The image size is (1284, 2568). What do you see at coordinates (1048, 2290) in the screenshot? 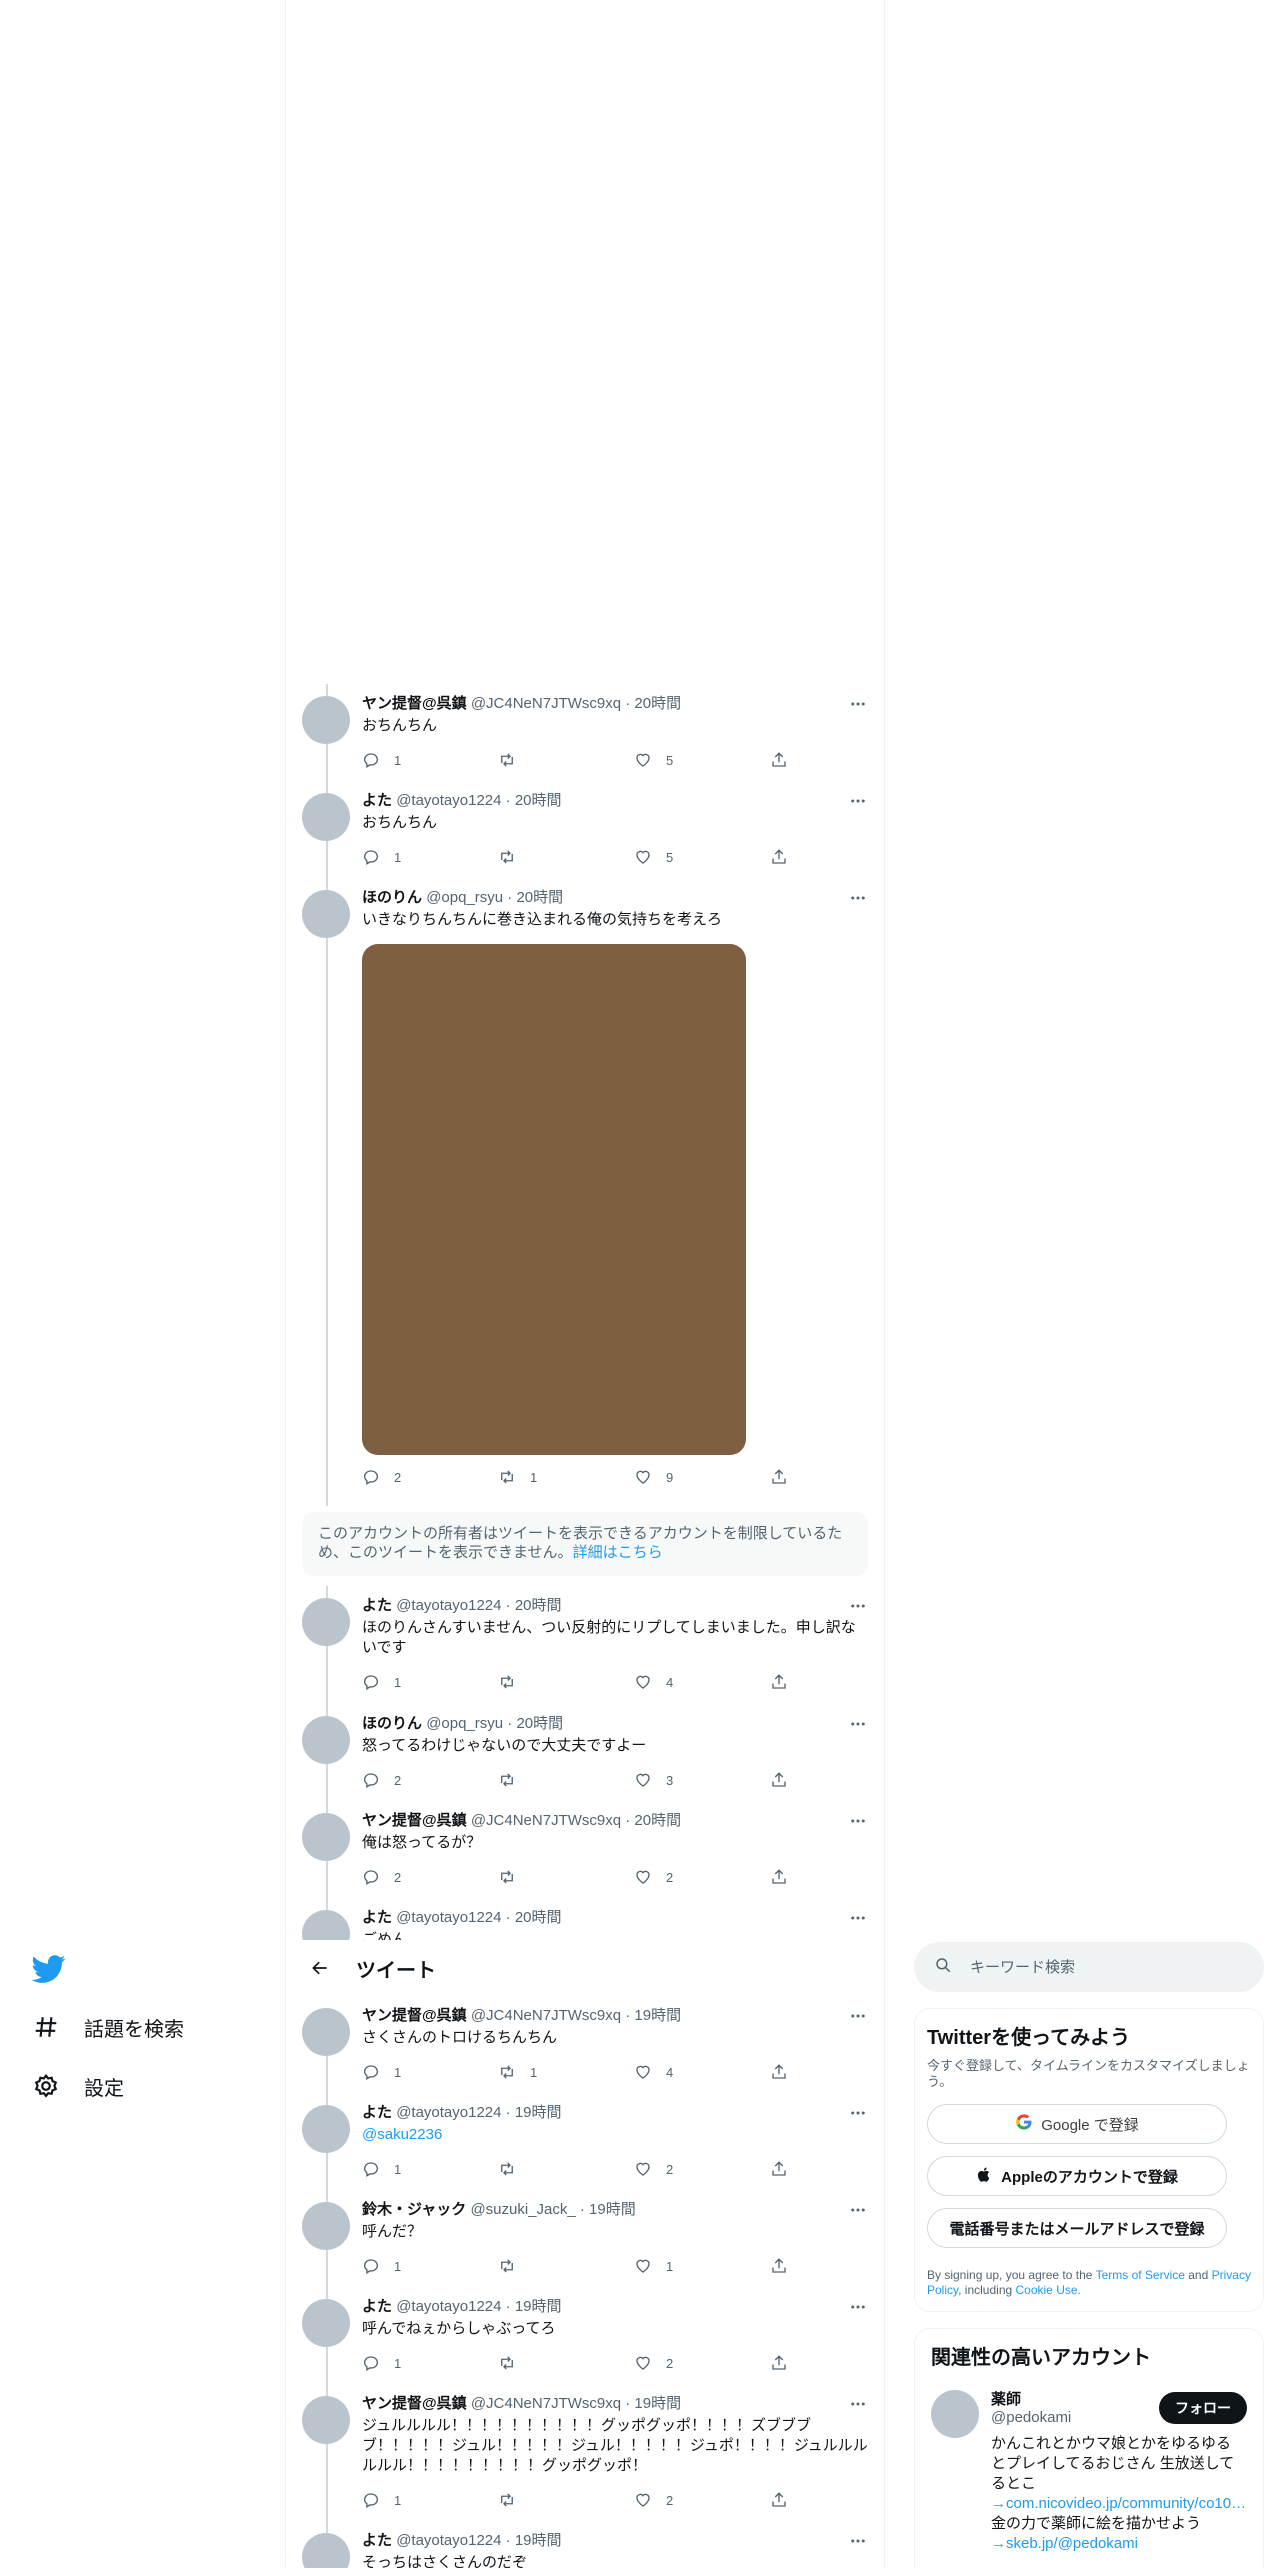
I see `cookie-link: Cookie Use.` at bounding box center [1048, 2290].